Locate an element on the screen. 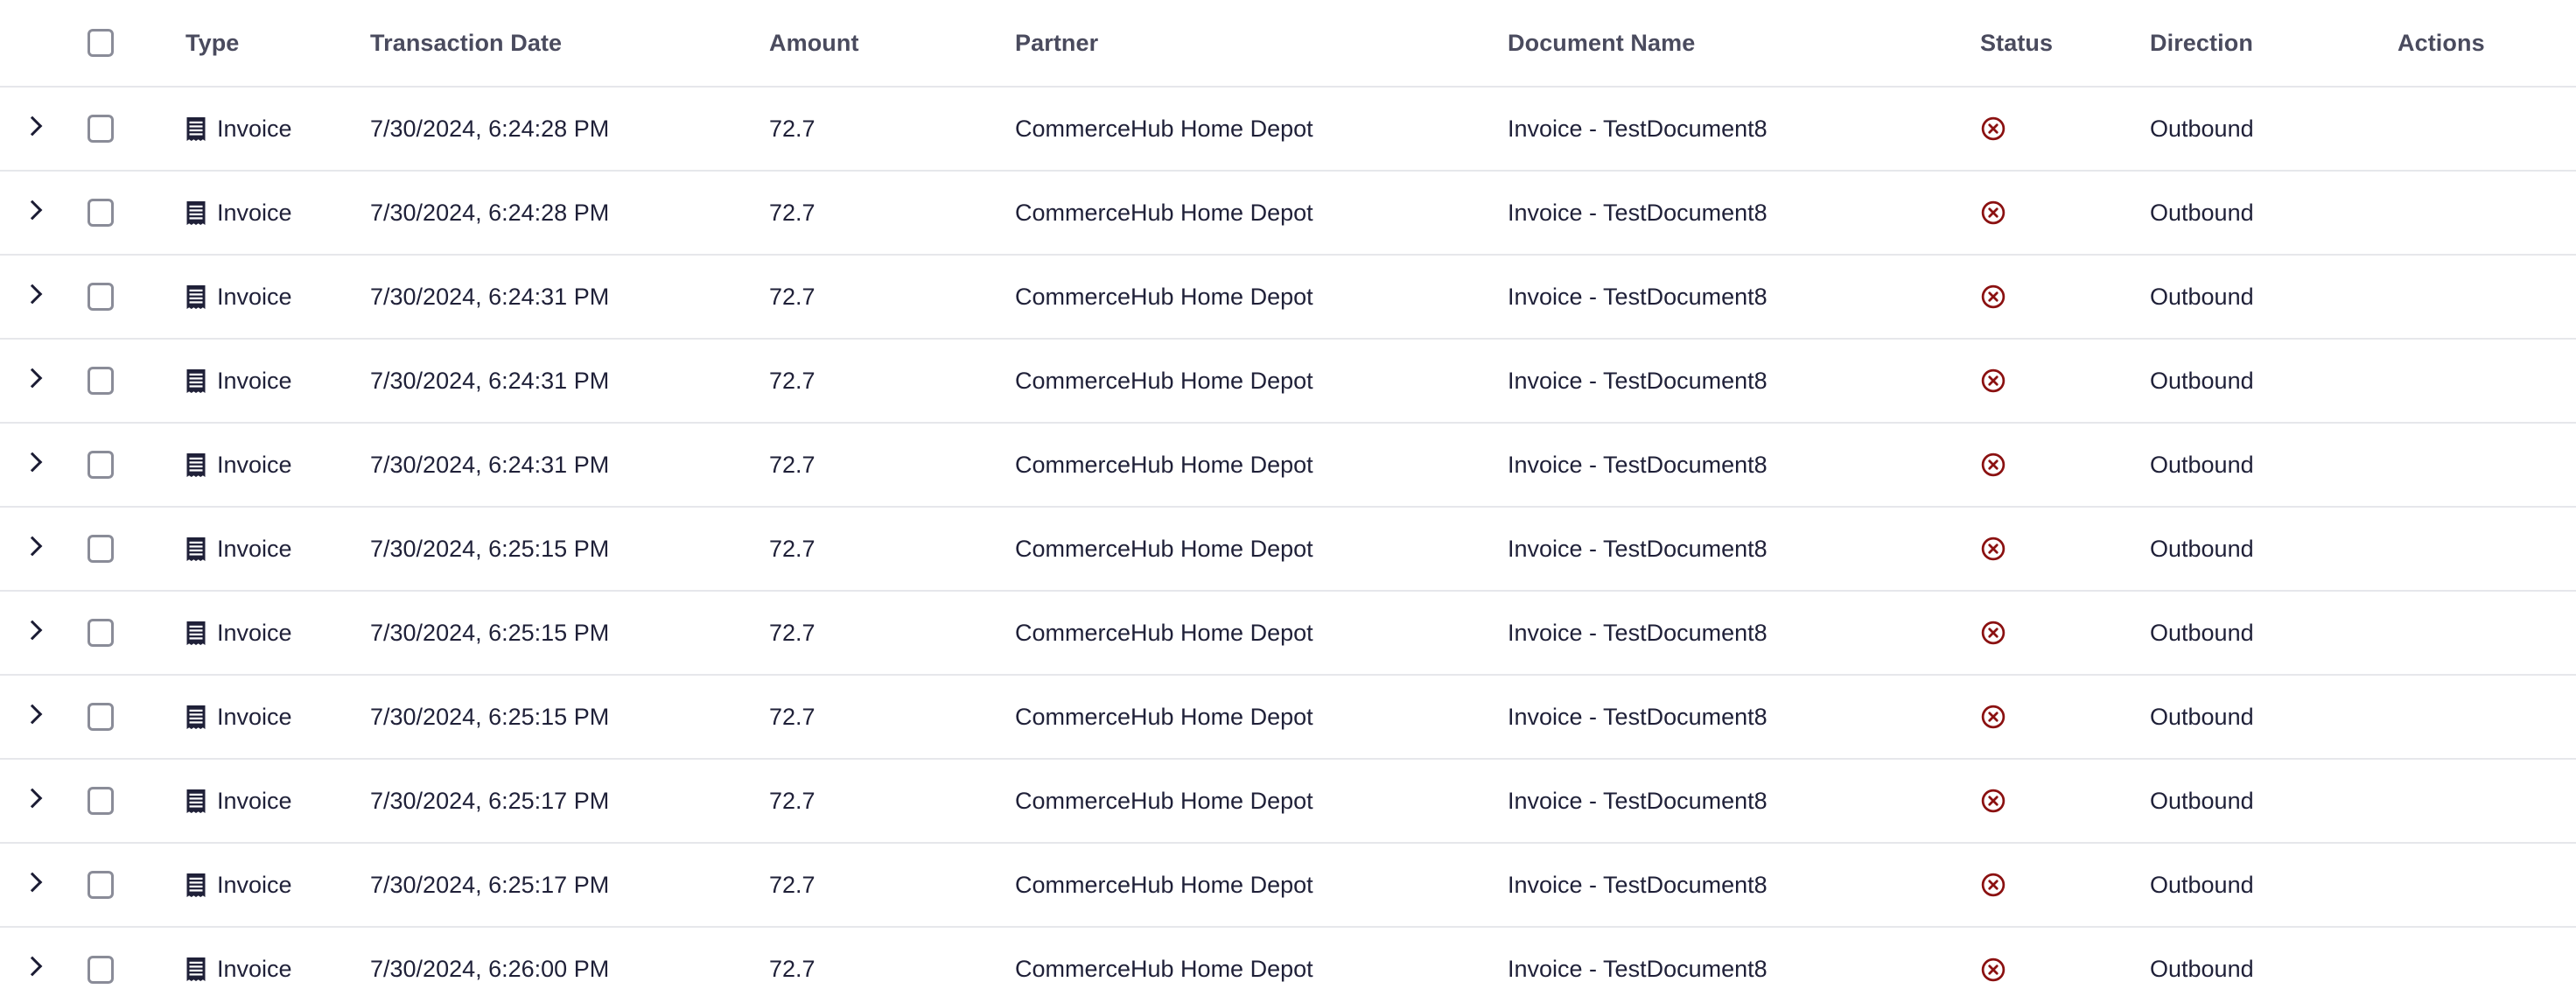 Image resolution: width=2576 pixels, height=989 pixels. row-partner: CommerceHub Home Depot is located at coordinates (1261, 297).